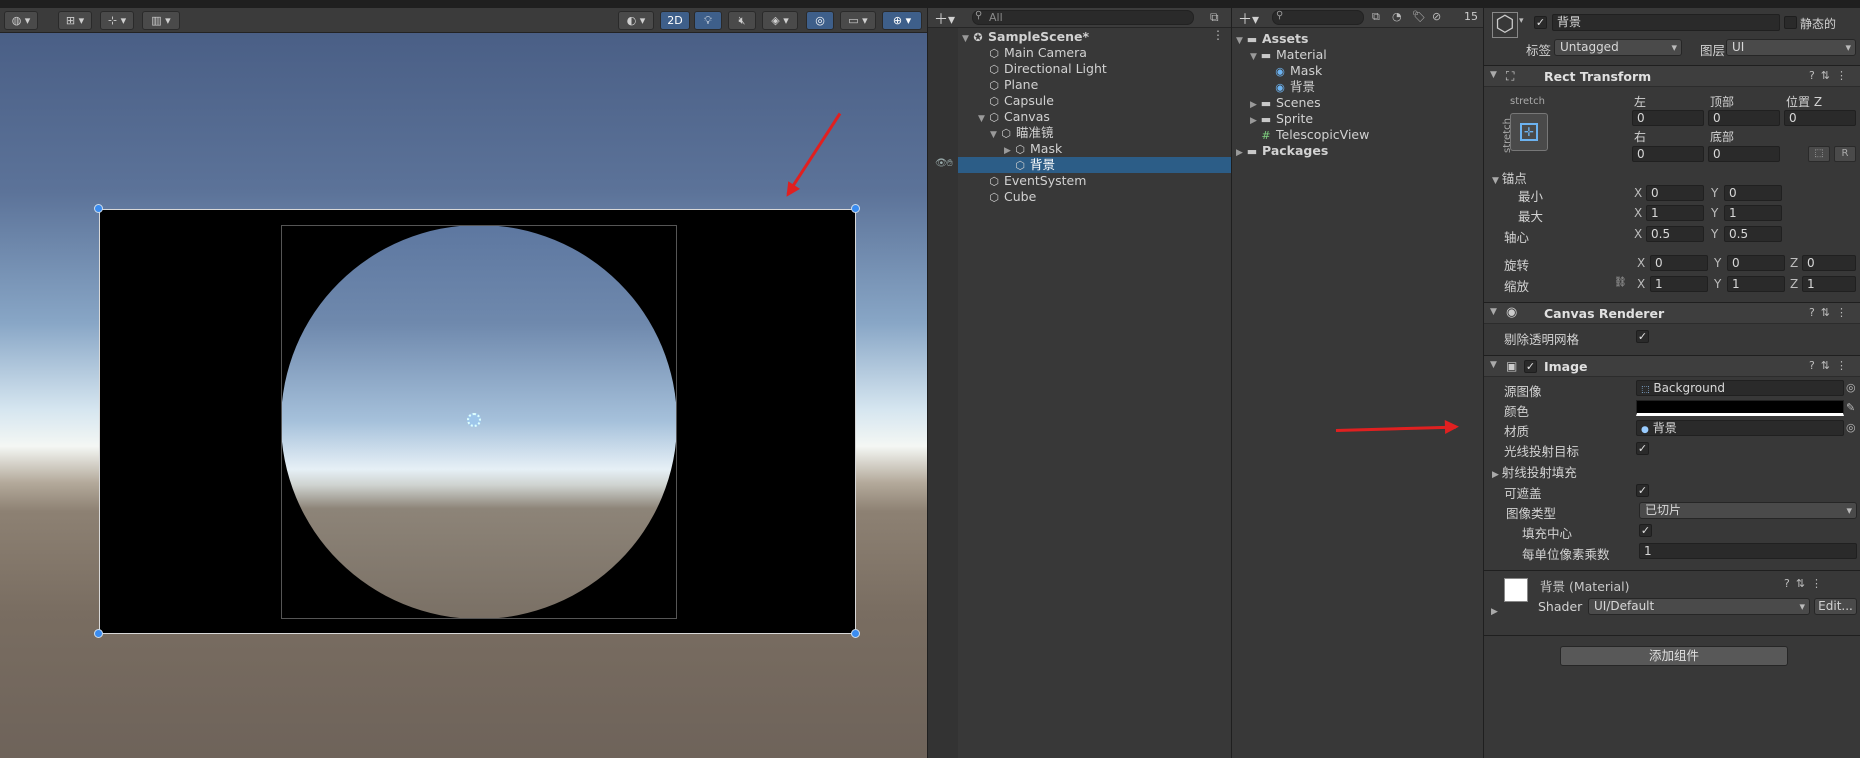 This screenshot has width=1860, height=758. What do you see at coordinates (1095, 37) in the screenshot?
I see `hierarchy-item: ▼ ✪ SampleScene*` at bounding box center [1095, 37].